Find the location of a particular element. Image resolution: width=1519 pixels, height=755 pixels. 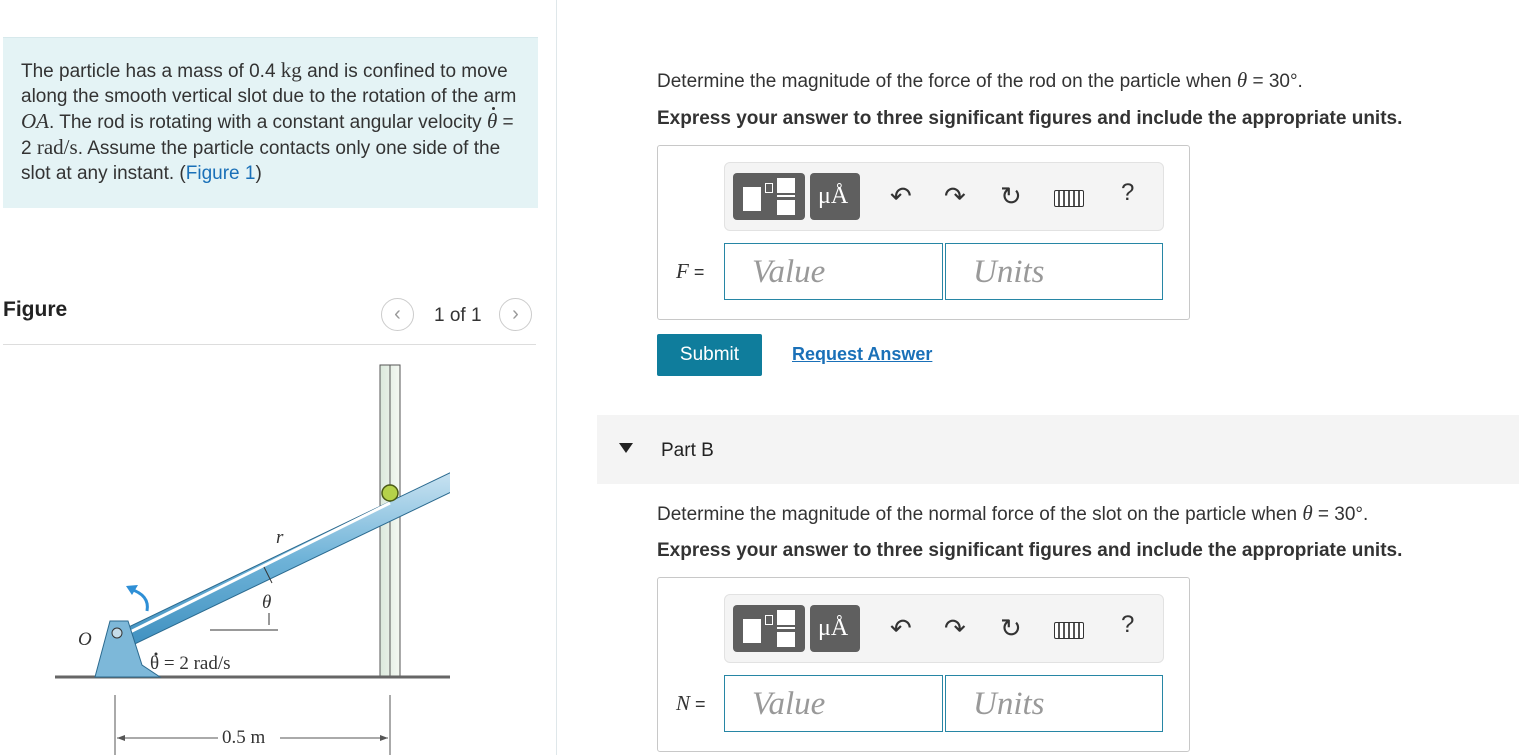

figure-heading: Figure is located at coordinates (35, 309).